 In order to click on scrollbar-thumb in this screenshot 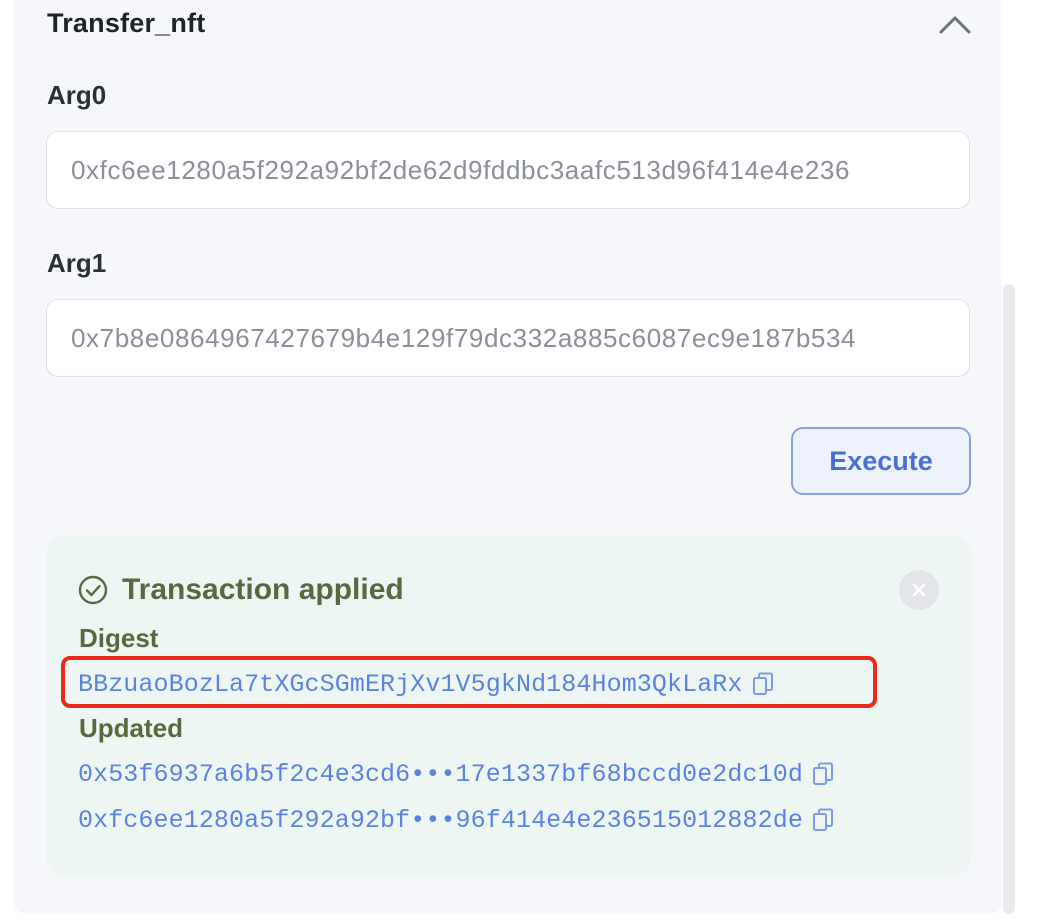, I will do `click(1009, 599)`.